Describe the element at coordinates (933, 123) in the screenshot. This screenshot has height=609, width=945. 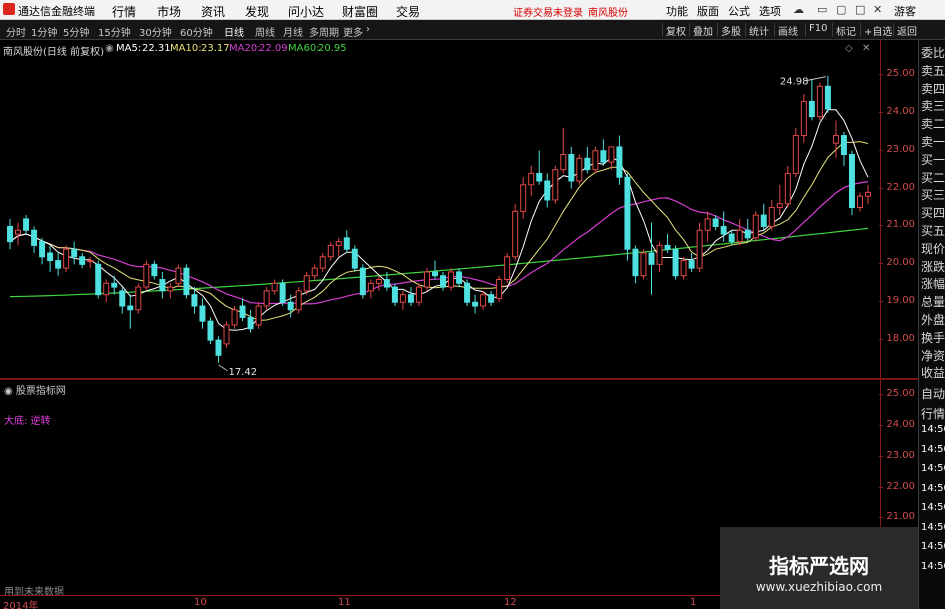
I see `side-panel-item: 卖二` at that location.